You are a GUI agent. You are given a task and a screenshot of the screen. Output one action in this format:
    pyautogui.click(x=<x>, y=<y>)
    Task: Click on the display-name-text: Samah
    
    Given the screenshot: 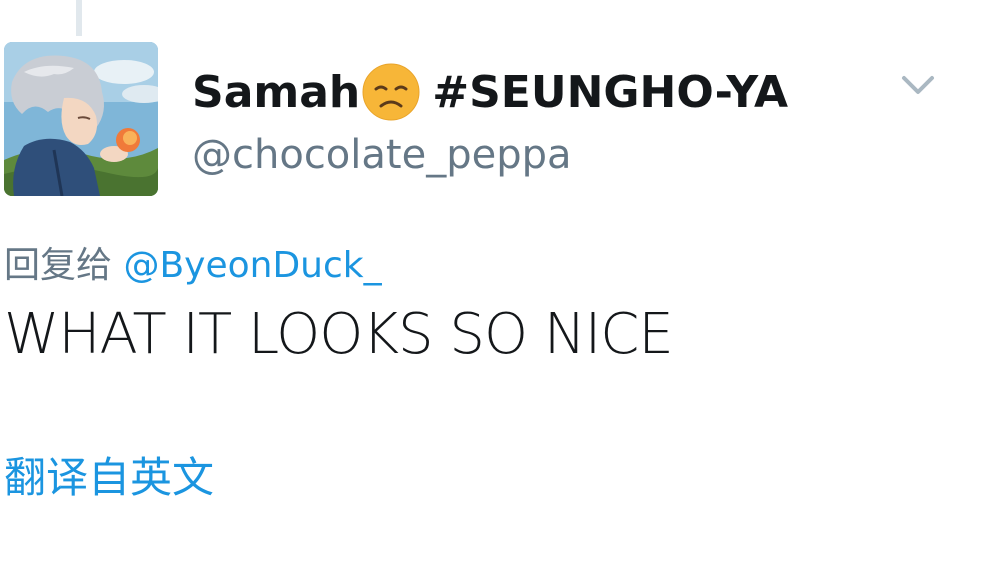 What is the action you would take?
    pyautogui.click(x=276, y=92)
    